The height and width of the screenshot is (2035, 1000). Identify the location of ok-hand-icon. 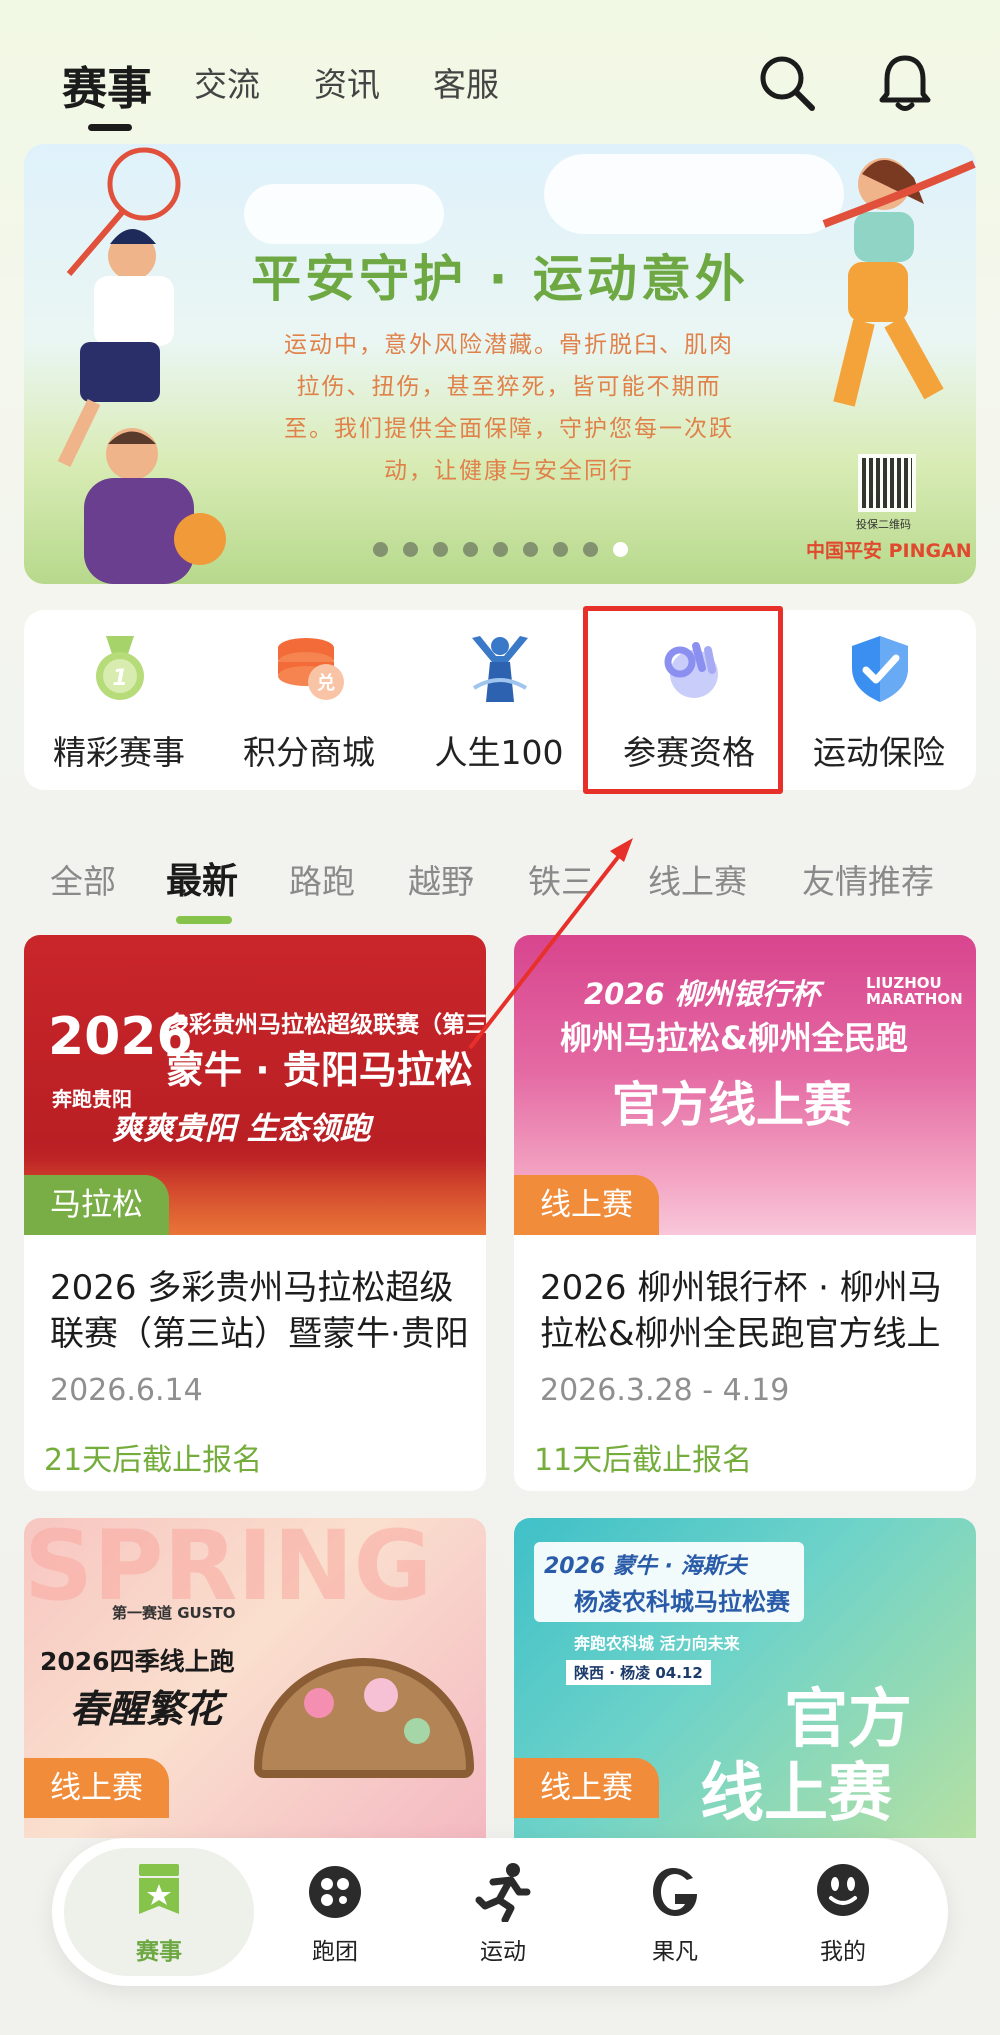
(691, 670).